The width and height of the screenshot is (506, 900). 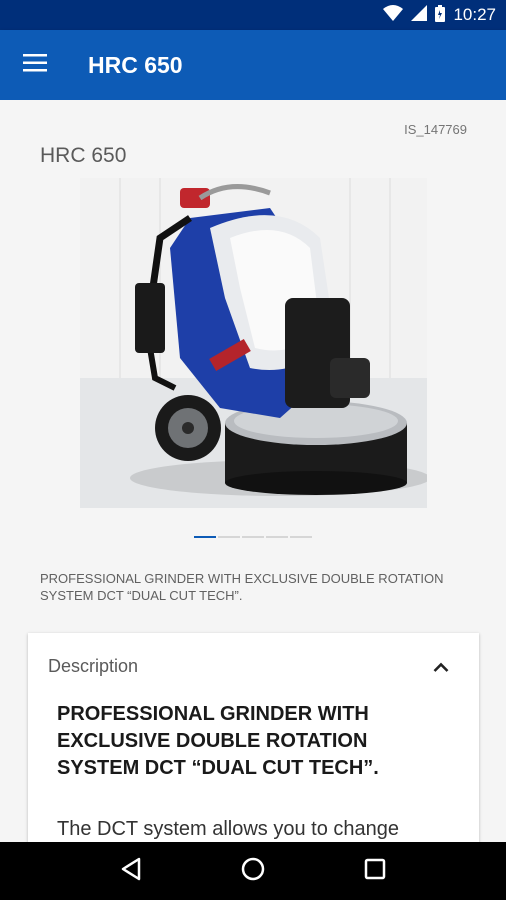 I want to click on status-bar: 10:27, so click(x=253, y=15).